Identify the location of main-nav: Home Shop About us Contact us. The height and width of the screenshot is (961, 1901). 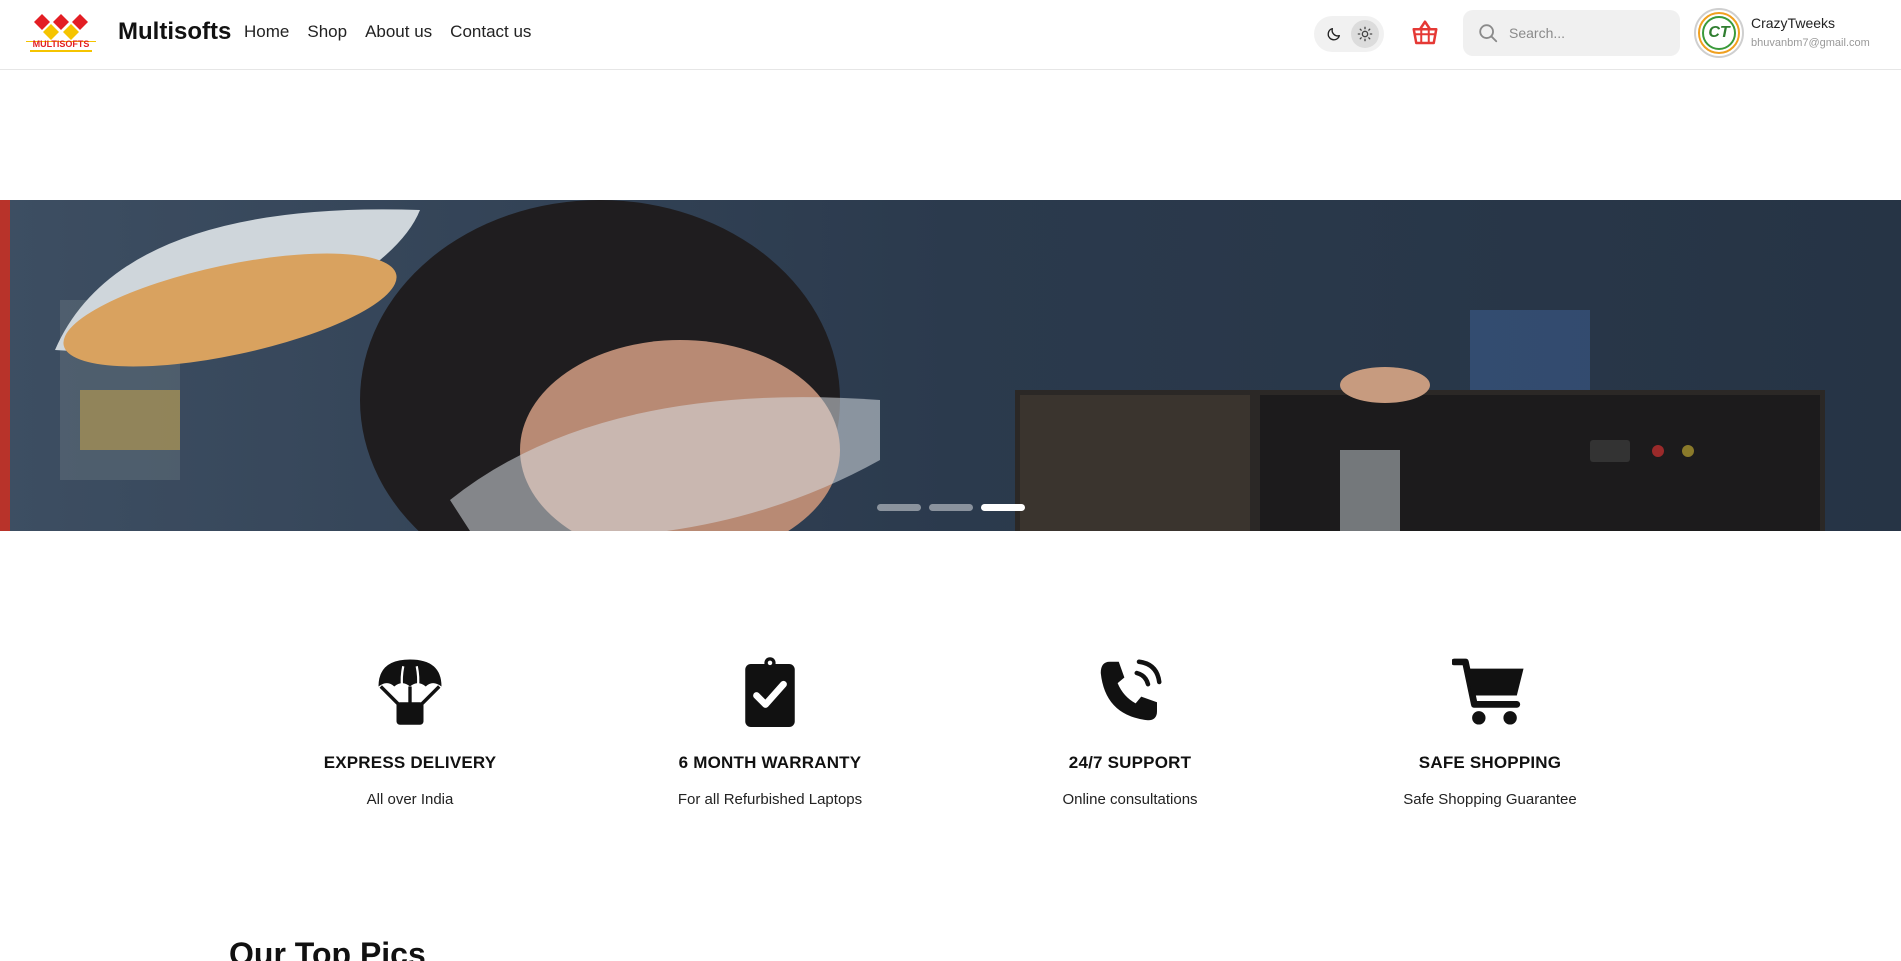
(387, 32).